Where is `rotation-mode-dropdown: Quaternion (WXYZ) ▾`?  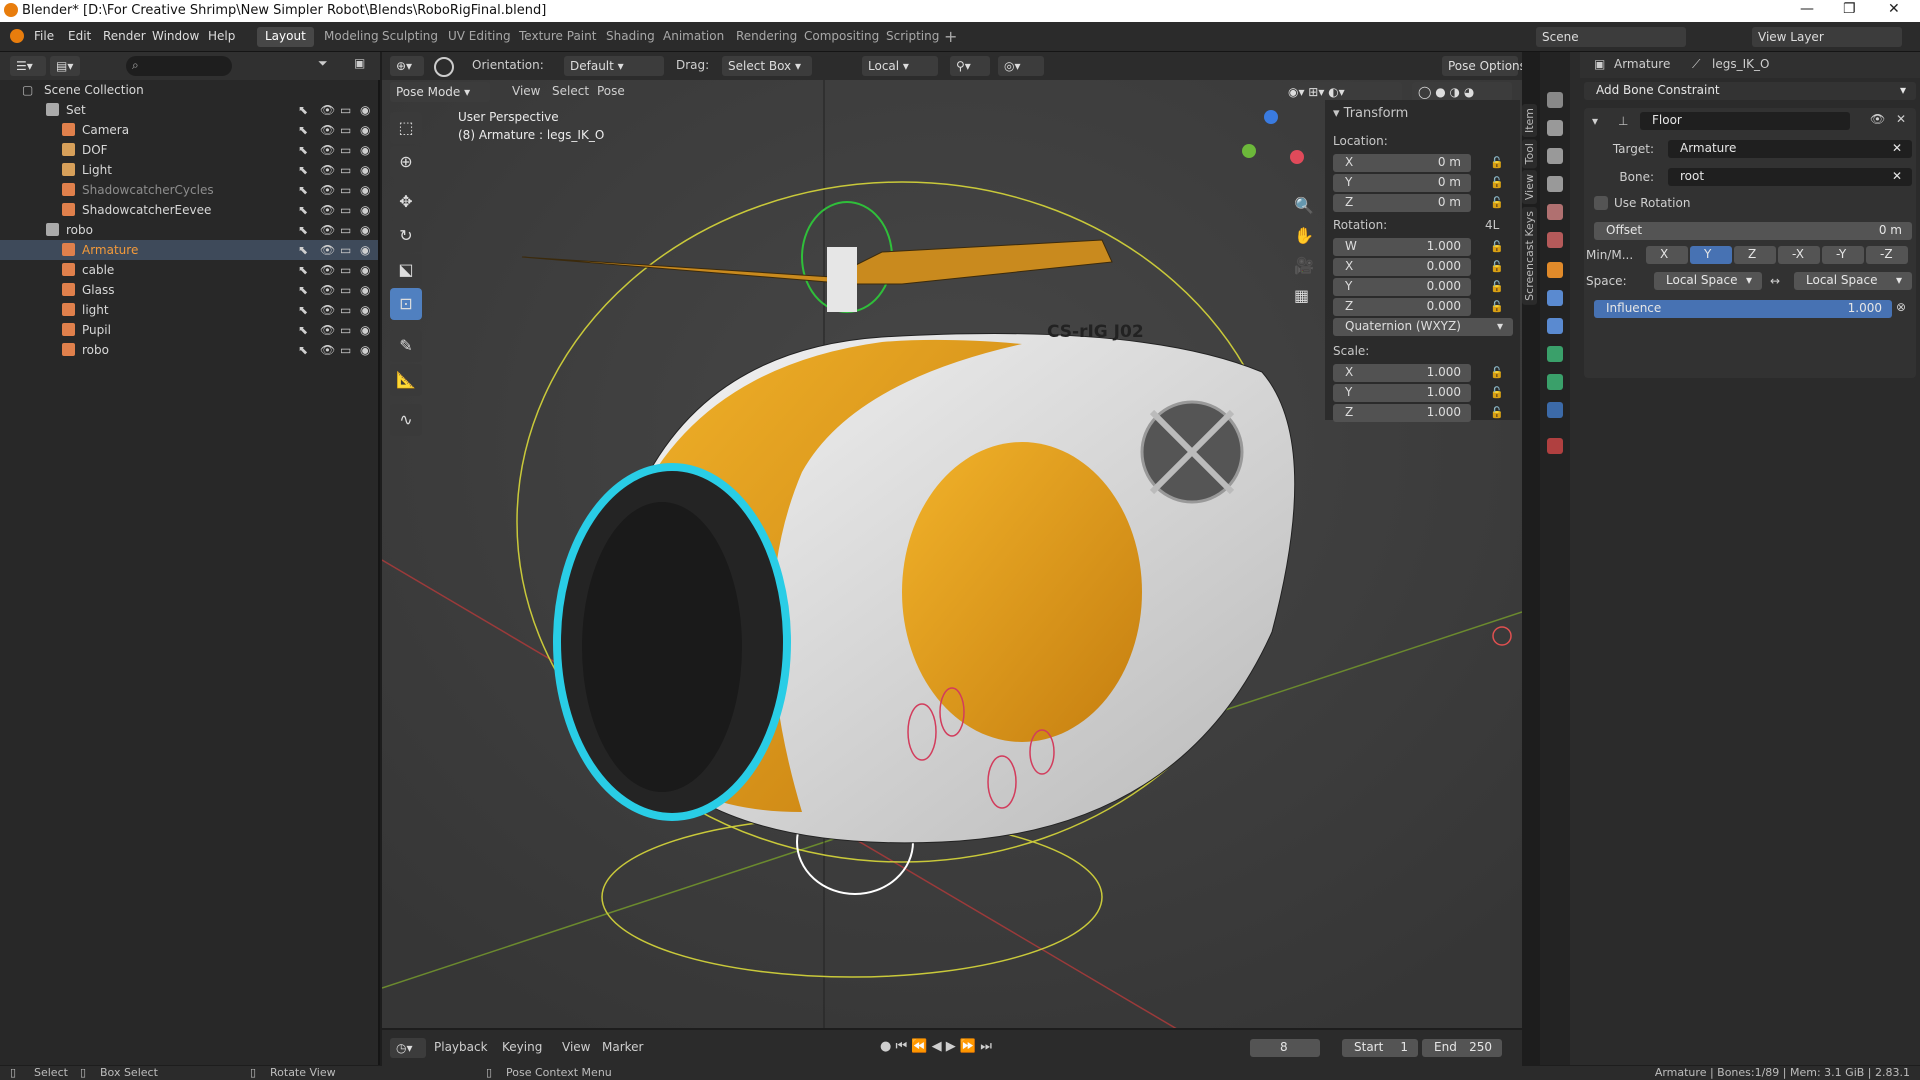
rotation-mode-dropdown: Quaternion (WXYZ) ▾ is located at coordinates (1423, 327).